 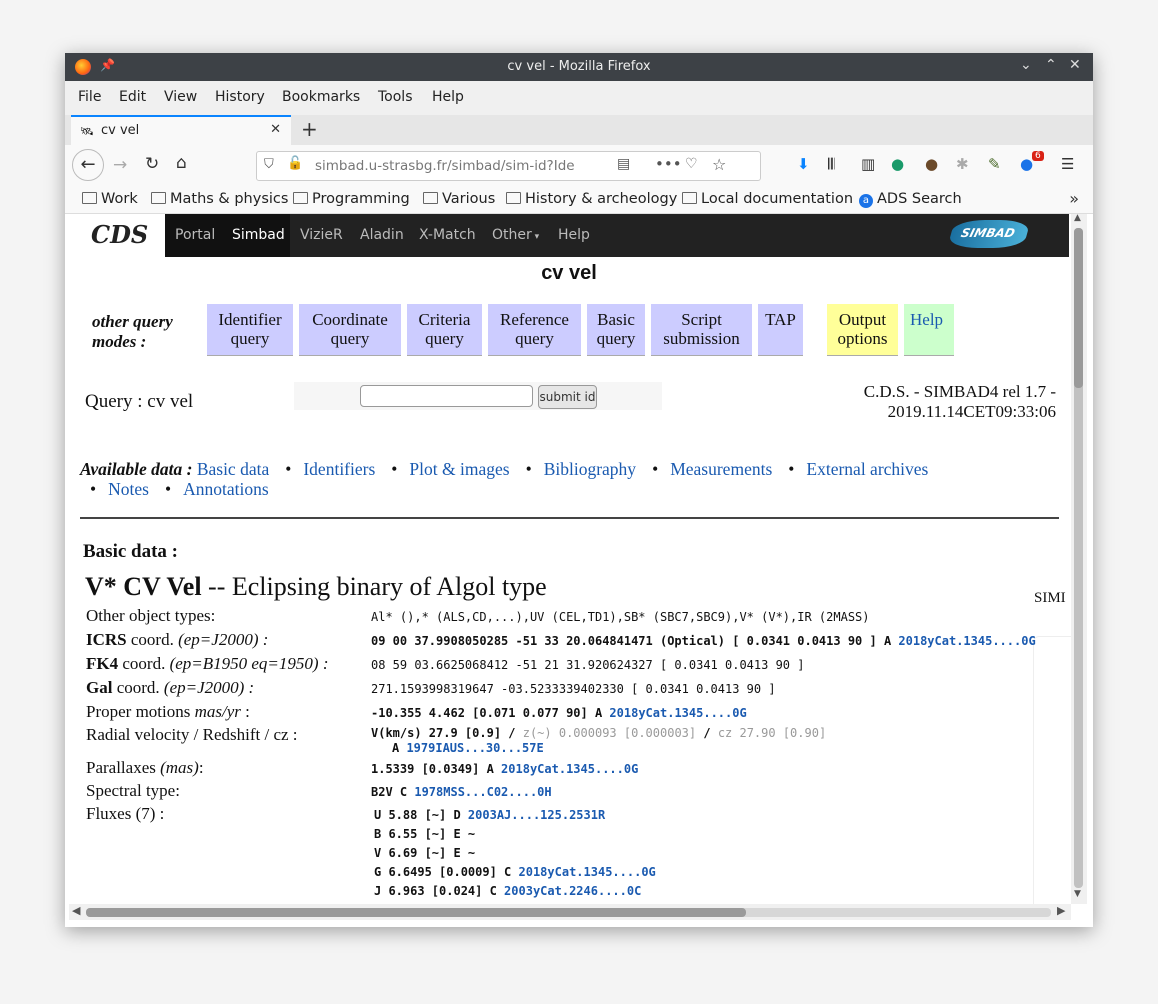 I want to click on pm-ref-link: 2018yCat.1345....0G, so click(x=677, y=713).